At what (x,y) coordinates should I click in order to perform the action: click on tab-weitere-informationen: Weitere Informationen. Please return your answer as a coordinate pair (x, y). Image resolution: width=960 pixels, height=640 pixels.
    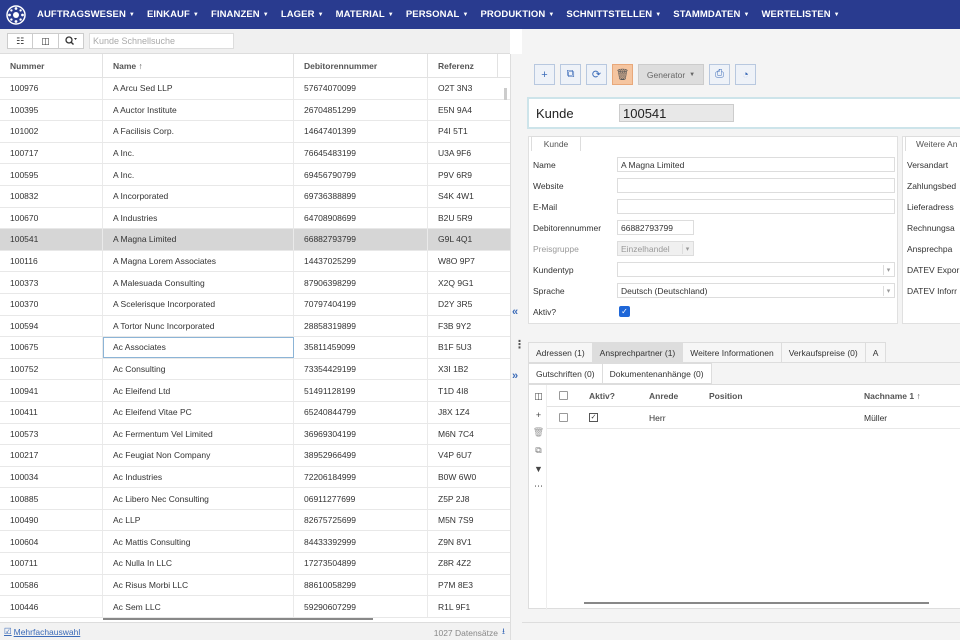
    Looking at the image, I should click on (732, 352).